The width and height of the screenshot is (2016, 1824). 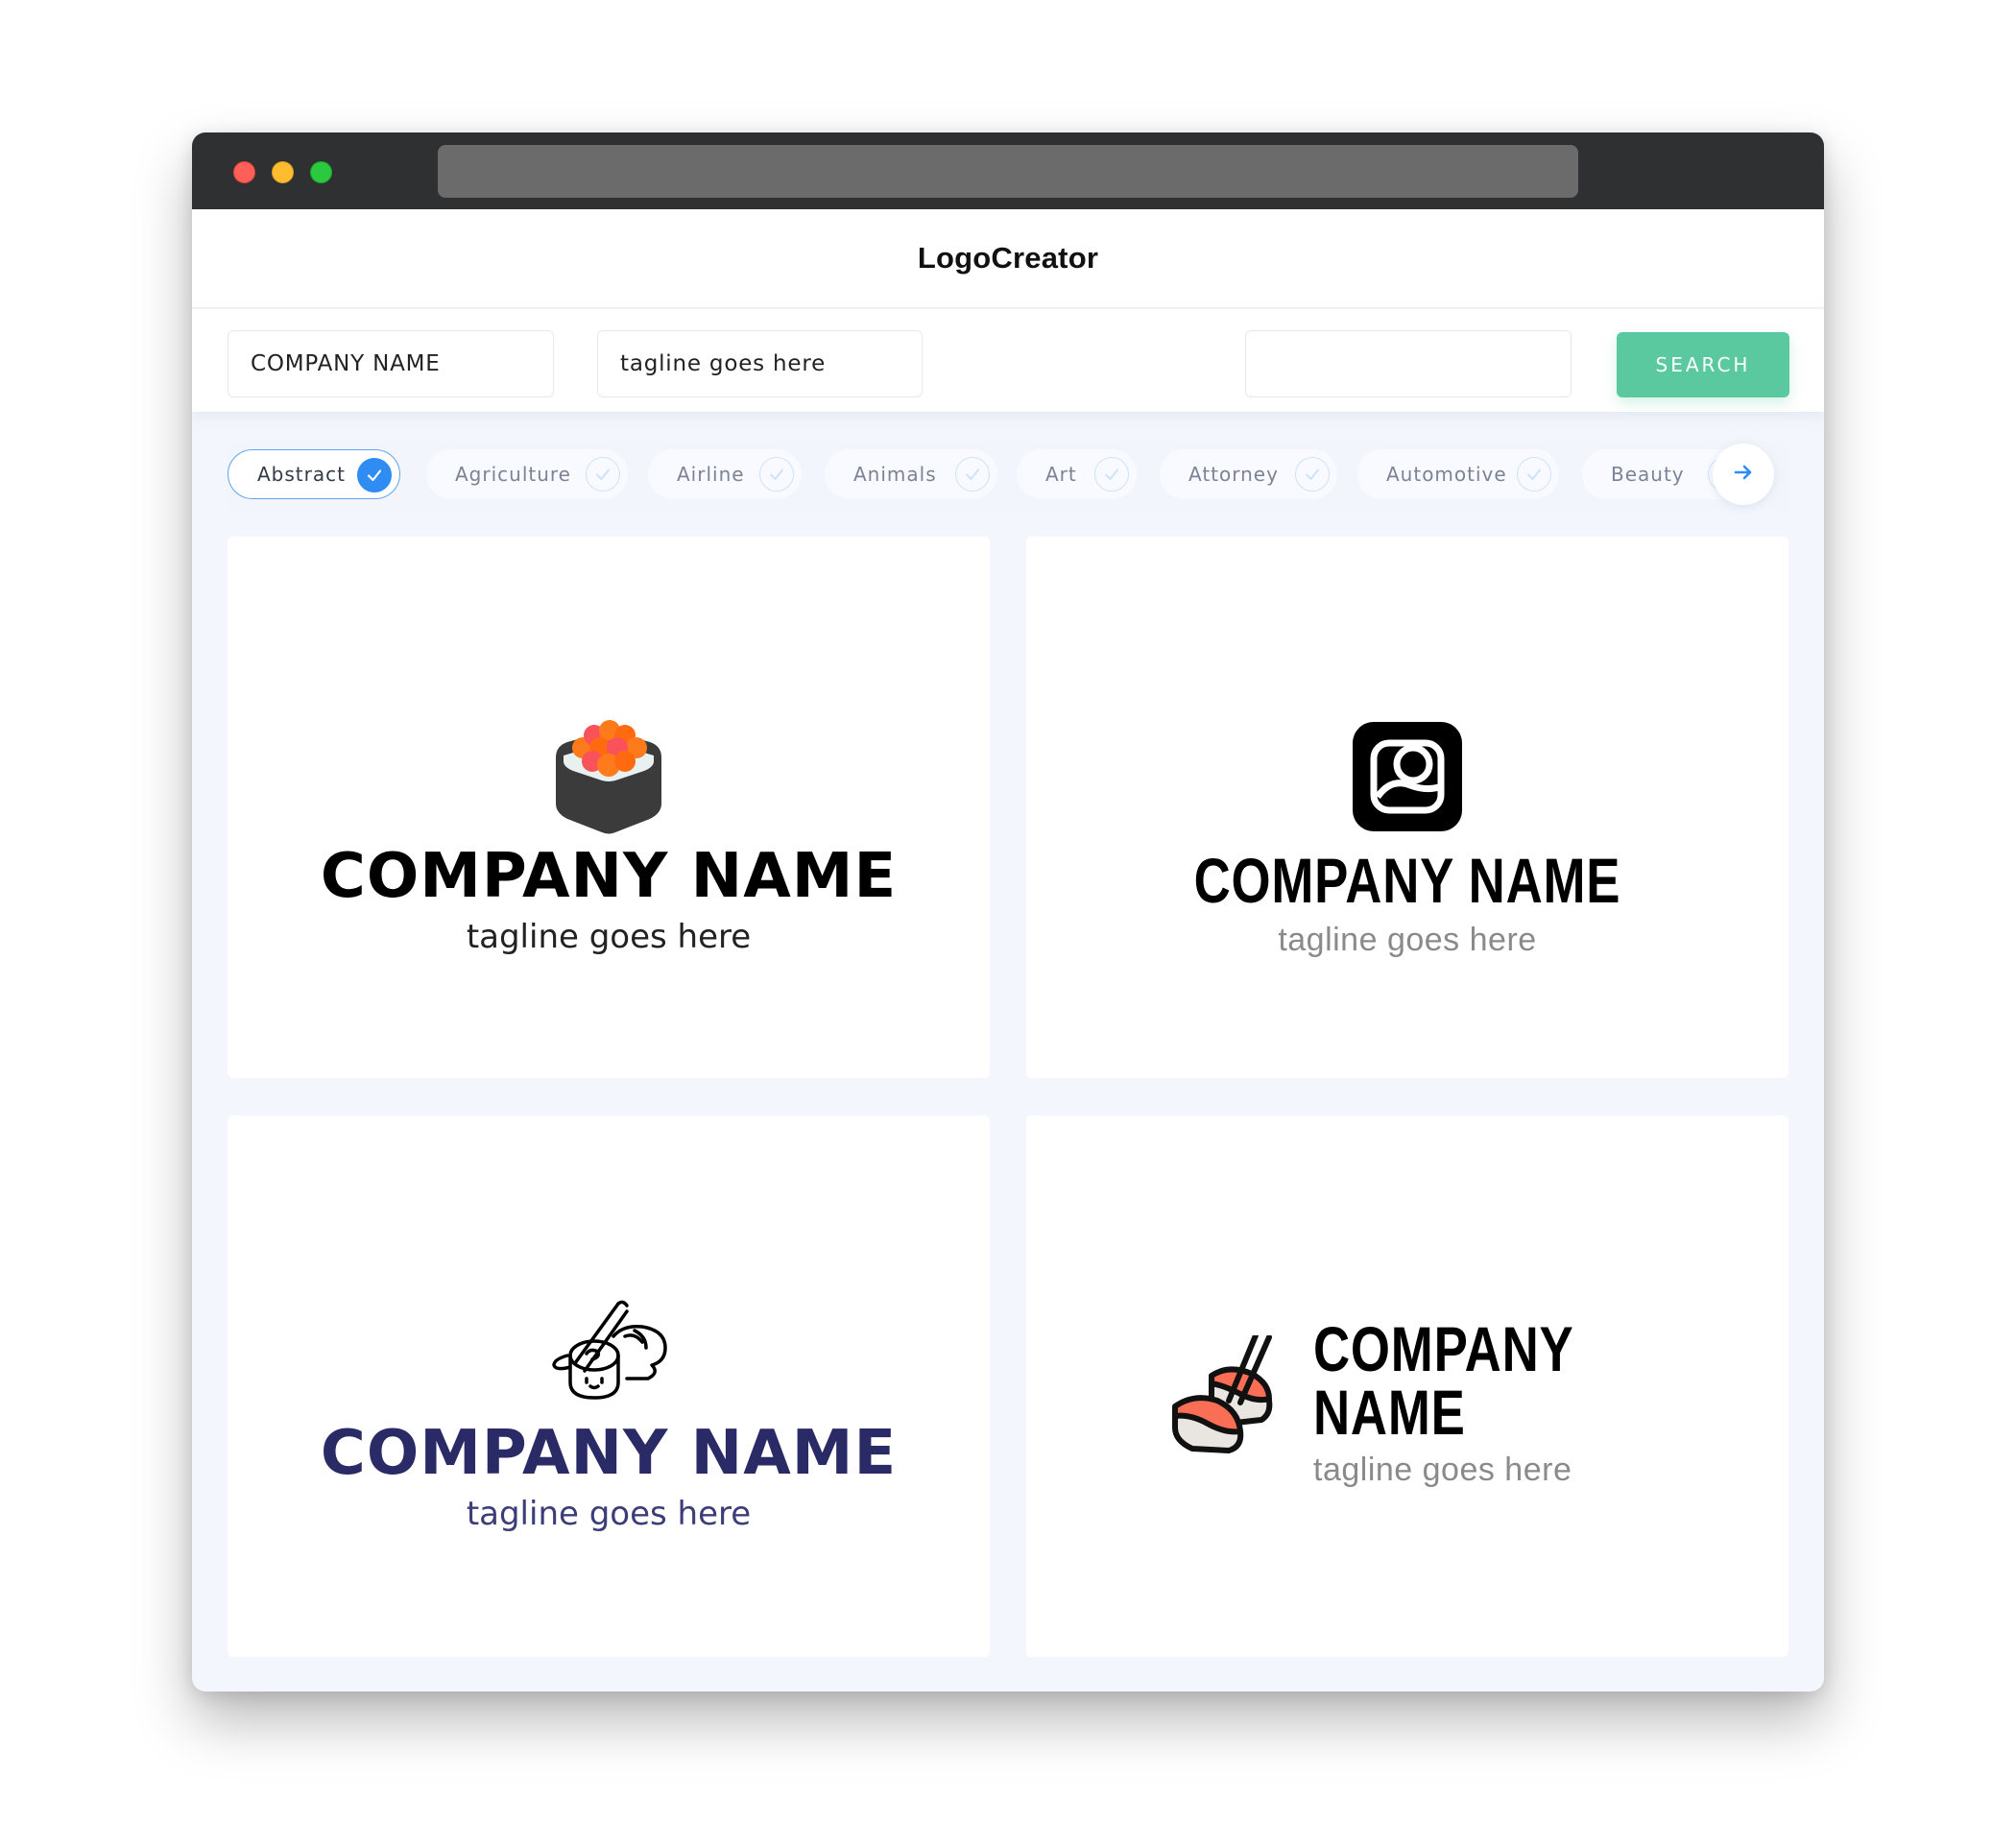 What do you see at coordinates (1648, 474) in the screenshot?
I see `category-chip-label: Beauty` at bounding box center [1648, 474].